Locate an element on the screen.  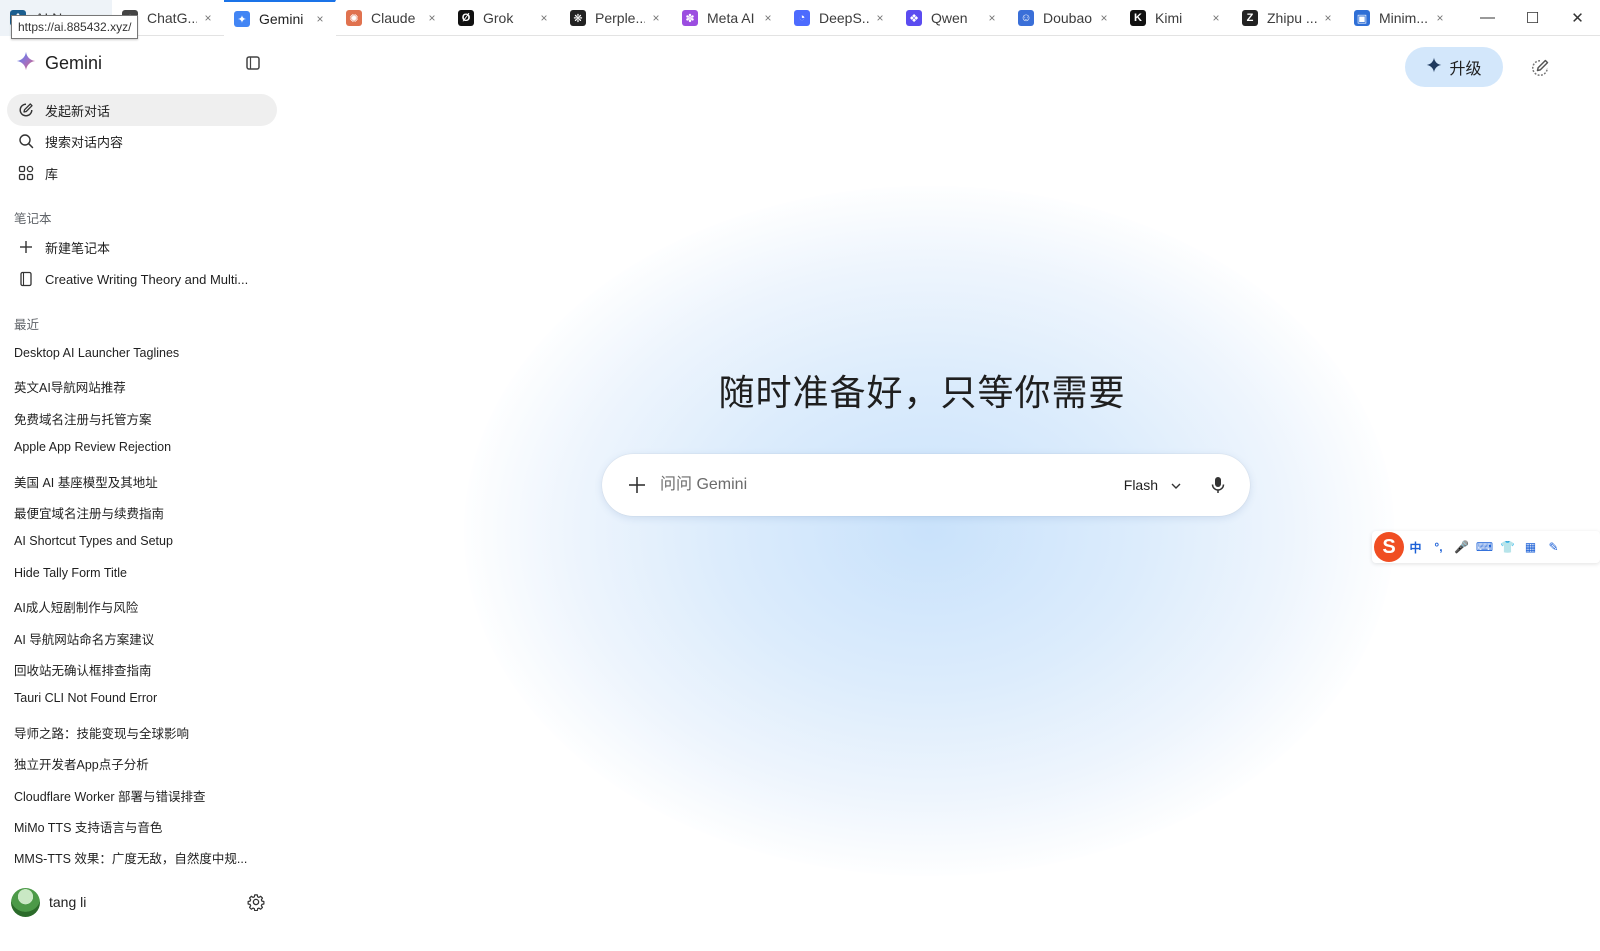
recent-section-title: 最近 is located at coordinates (27, 325).